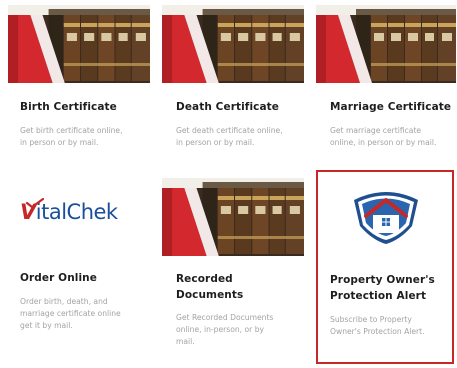 This screenshot has height=368, width=457. I want to click on house-shield-icon, so click(386, 218).